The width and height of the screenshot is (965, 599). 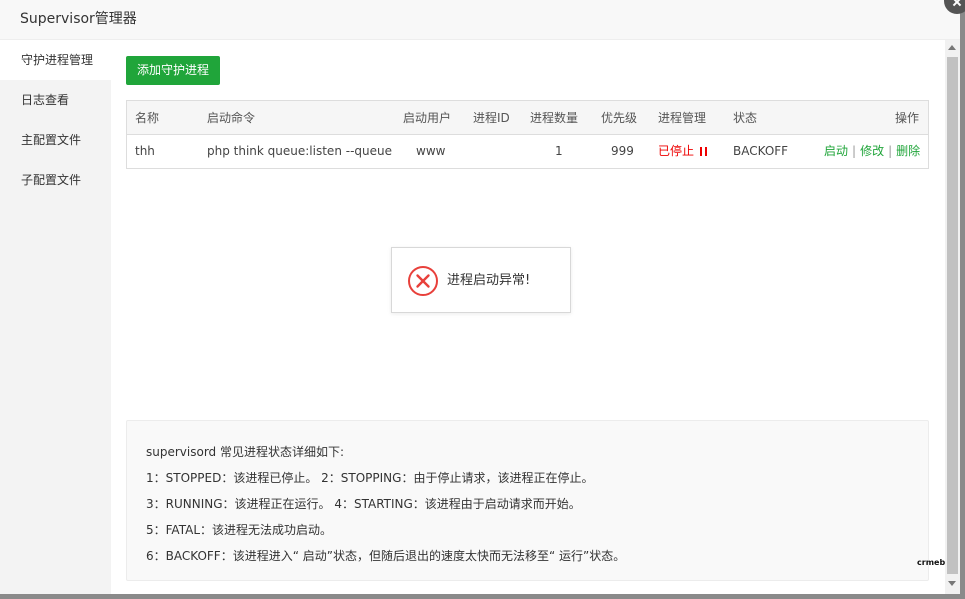 What do you see at coordinates (907, 118) in the screenshot?
I see `header-ops: 操作` at bounding box center [907, 118].